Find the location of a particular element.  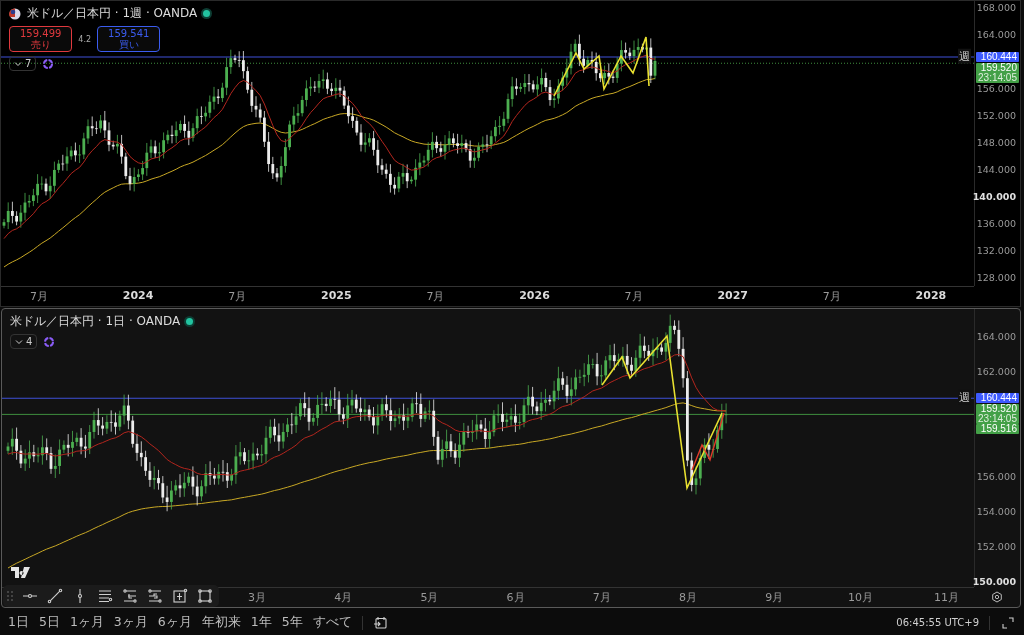

price-tick: 148.000 is located at coordinates (996, 142).